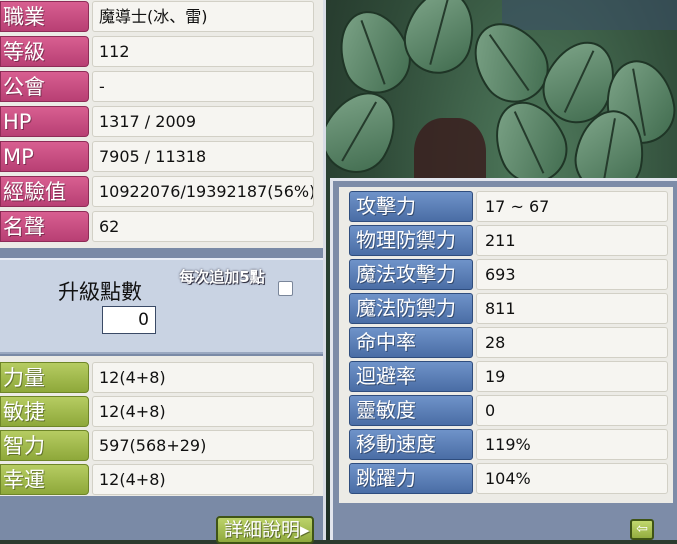  Describe the element at coordinates (203, 191) in the screenshot. I see `value-exp: 10922076/19392187(56%)` at that location.